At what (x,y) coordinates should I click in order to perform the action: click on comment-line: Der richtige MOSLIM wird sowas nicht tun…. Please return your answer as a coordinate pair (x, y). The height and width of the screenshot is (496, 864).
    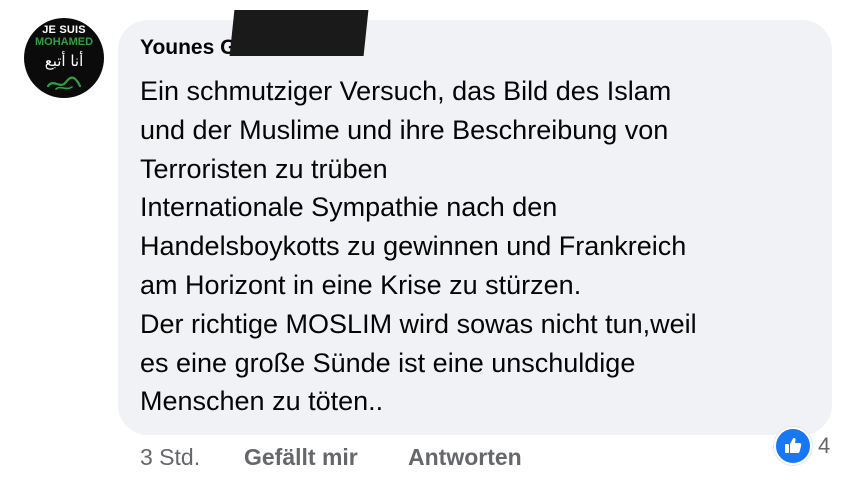
    Looking at the image, I should click on (418, 323).